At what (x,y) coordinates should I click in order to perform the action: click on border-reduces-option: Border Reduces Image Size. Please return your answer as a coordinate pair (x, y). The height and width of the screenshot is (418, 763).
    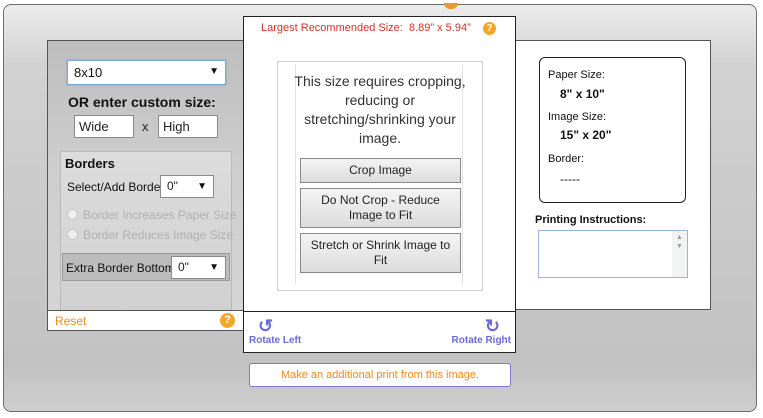
    Looking at the image, I should click on (150, 235).